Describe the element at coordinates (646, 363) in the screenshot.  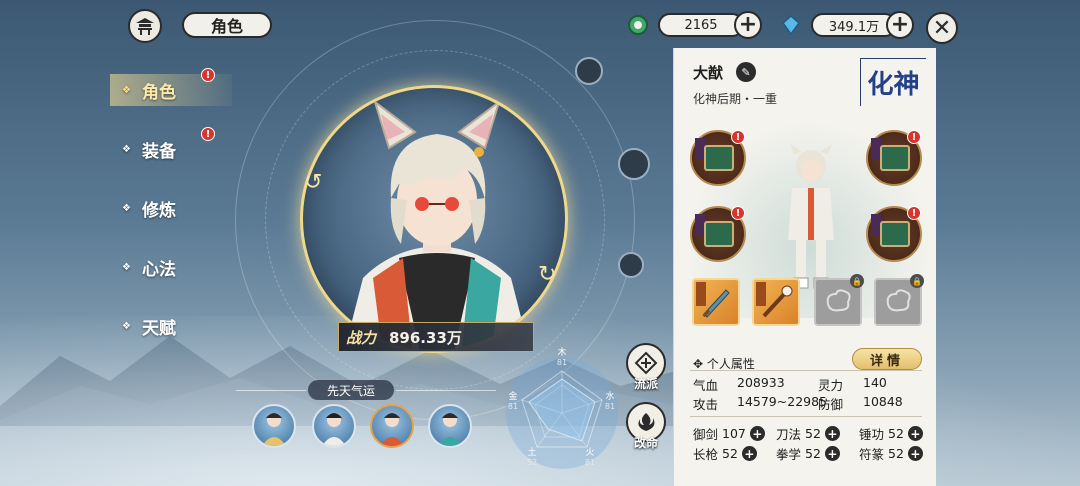
I see `school-emblem-icon` at that location.